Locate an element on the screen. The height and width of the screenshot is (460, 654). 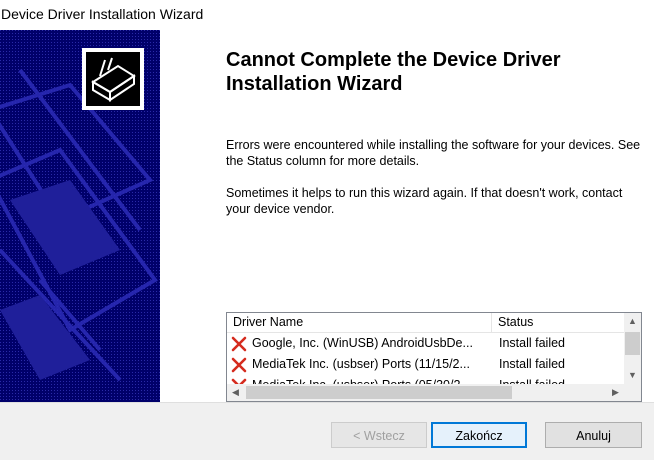
column-header-status: Status is located at coordinates (558, 322).